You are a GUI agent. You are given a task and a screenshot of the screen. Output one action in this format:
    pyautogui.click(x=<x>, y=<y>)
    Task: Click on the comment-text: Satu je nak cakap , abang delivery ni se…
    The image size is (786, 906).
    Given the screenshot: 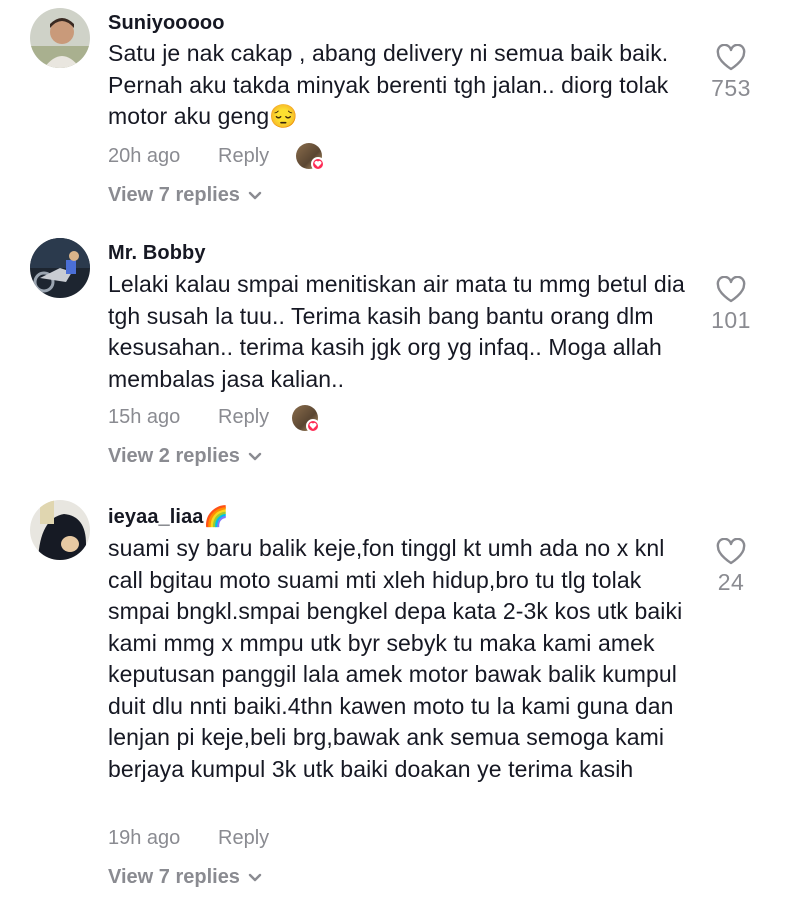 What is the action you would take?
    pyautogui.click(x=388, y=84)
    